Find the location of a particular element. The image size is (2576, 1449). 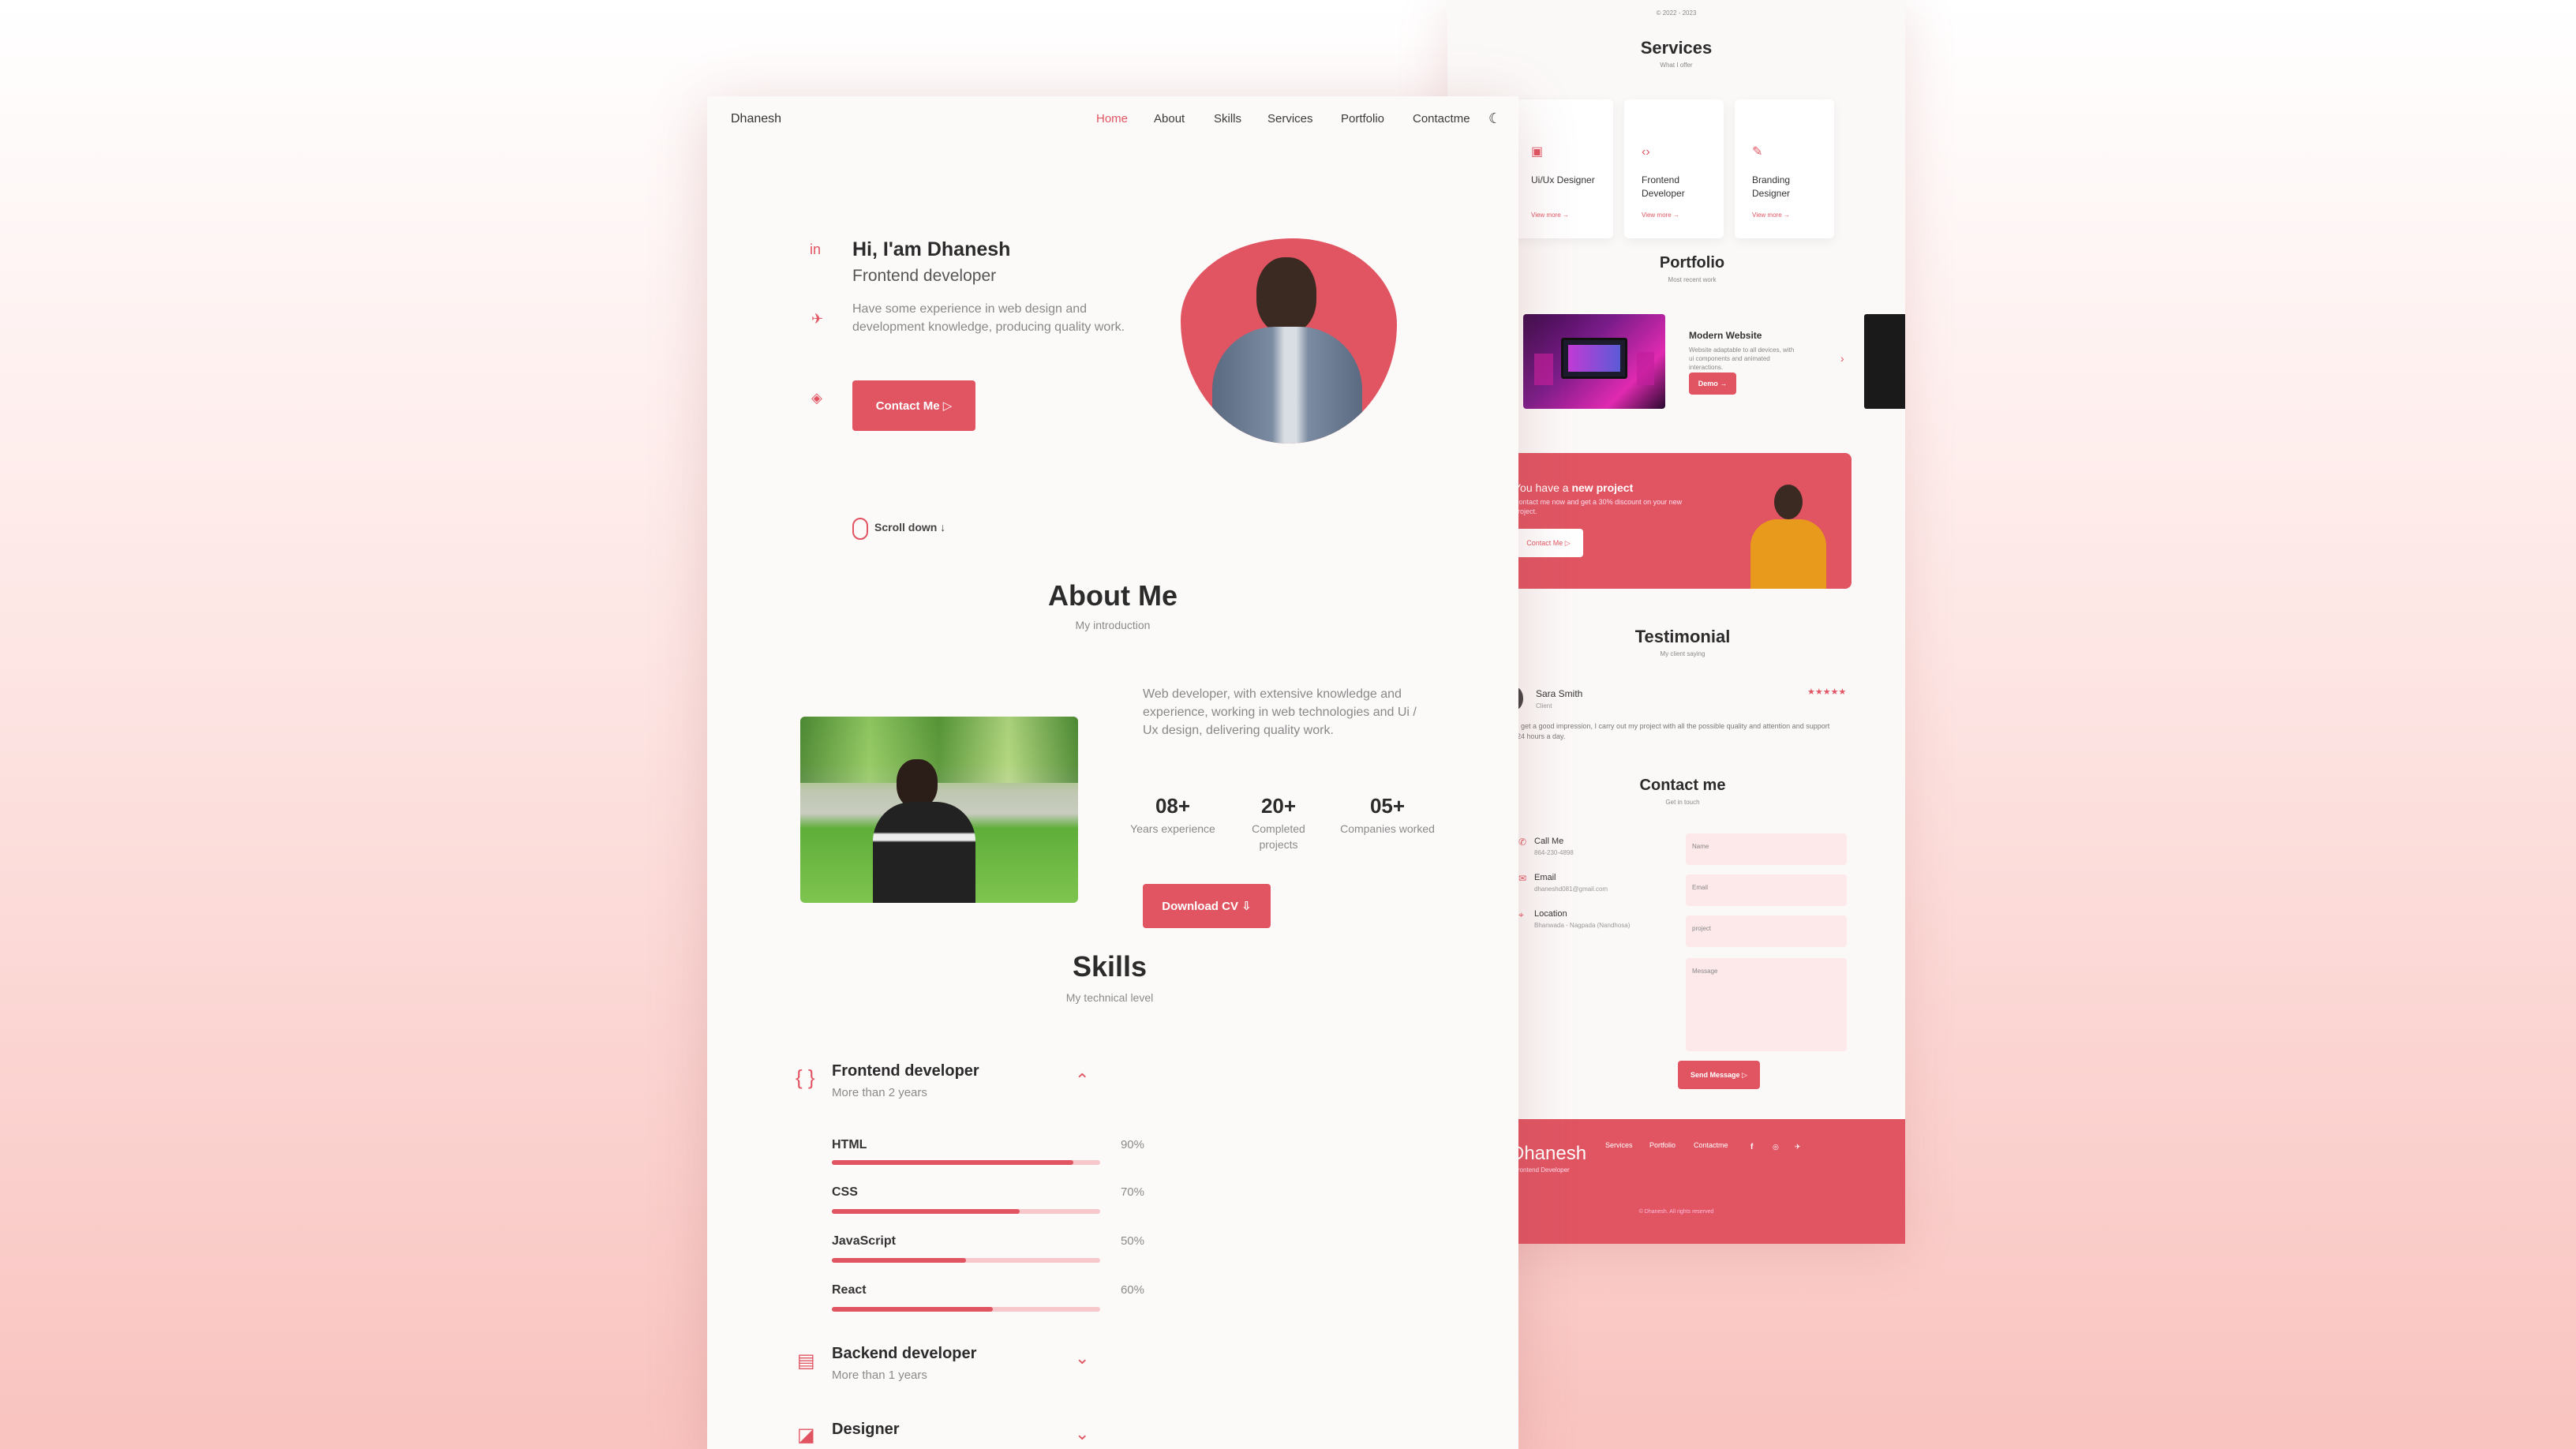

stat-projects-label: Completed projects is located at coordinates (1278, 836).